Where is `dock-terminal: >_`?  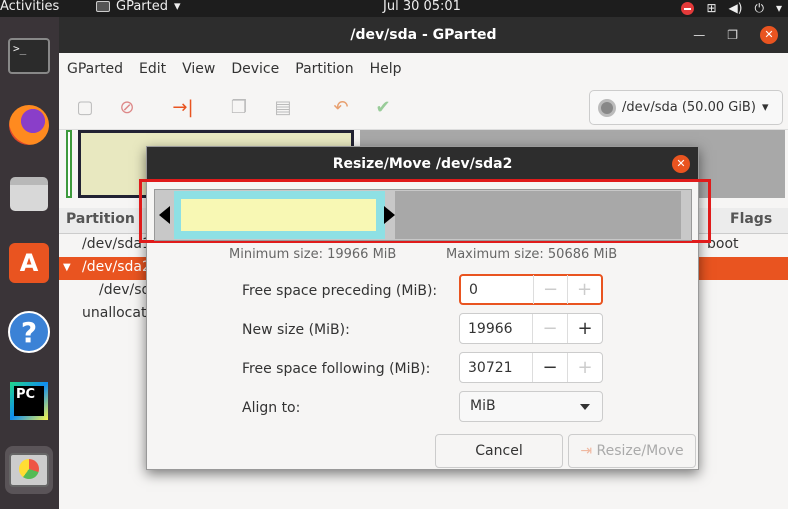 dock-terminal: >_ is located at coordinates (29, 56).